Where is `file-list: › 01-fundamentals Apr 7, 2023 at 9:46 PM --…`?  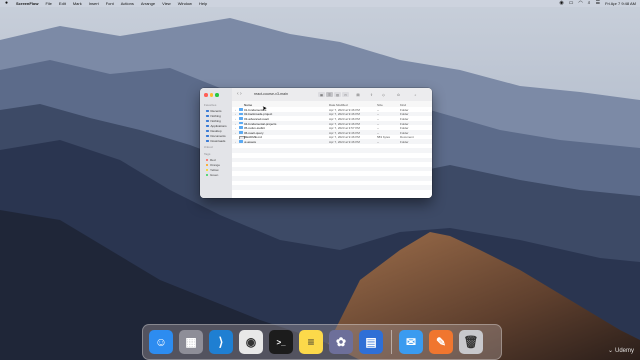
file-list: › 01-fundamentals Apr 7, 2023 at 9:46 PM --… is located at coordinates (332, 152).